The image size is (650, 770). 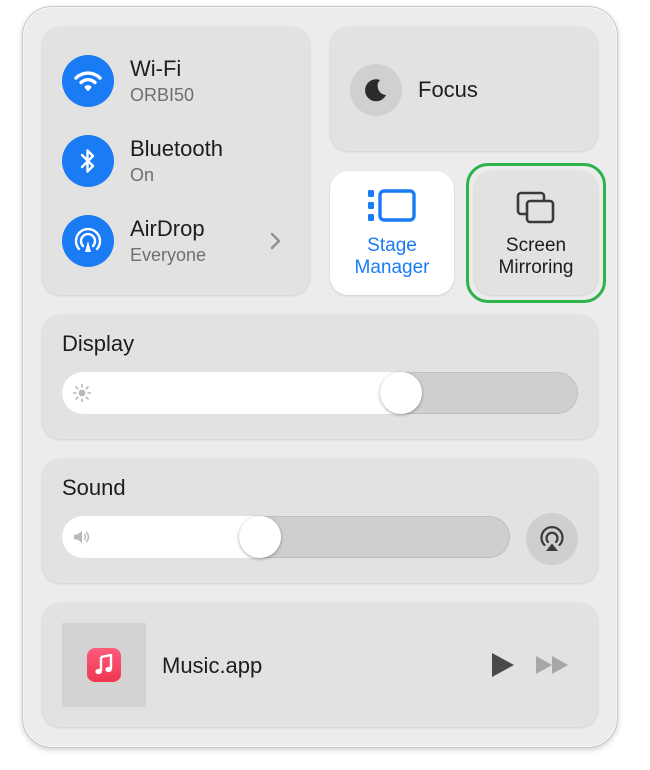 I want to click on stage-manager-label-line2: Manager, so click(x=392, y=267).